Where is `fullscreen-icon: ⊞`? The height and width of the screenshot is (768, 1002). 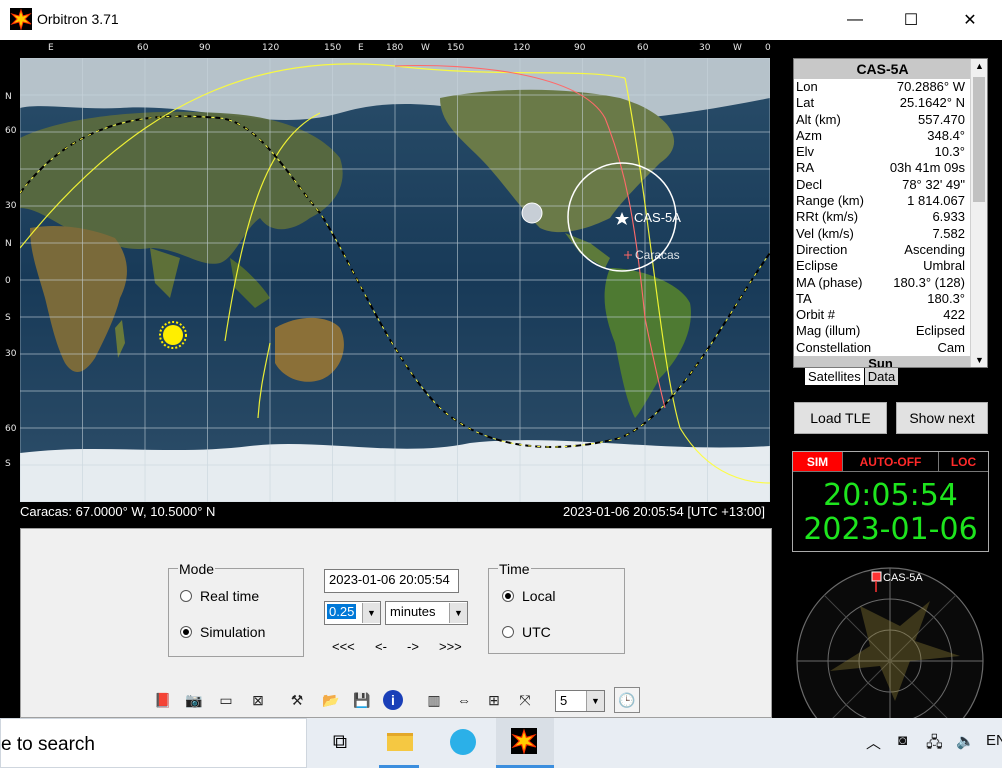 fullscreen-icon: ⊞ is located at coordinates (494, 700).